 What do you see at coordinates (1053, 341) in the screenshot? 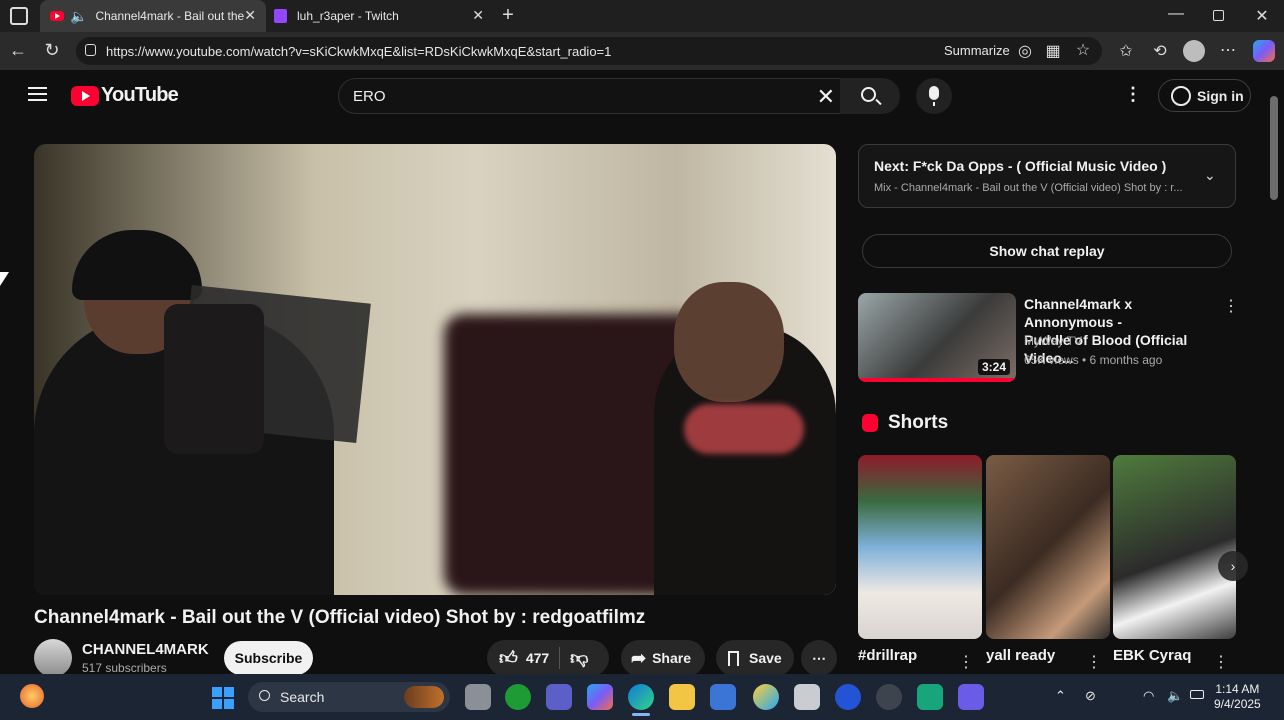
I see `recommended-channel: MyWay TV` at bounding box center [1053, 341].